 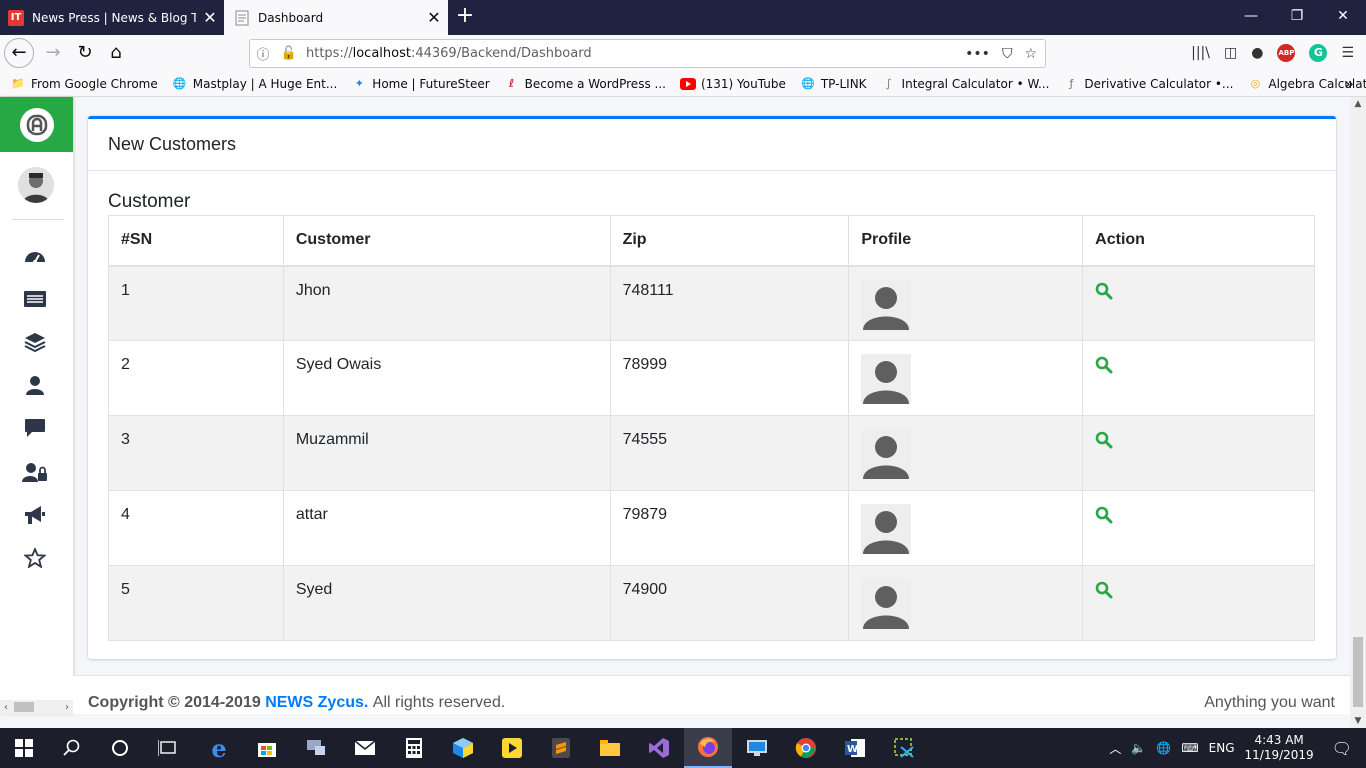 What do you see at coordinates (708, 748) in the screenshot?
I see `firefox-icon` at bounding box center [708, 748].